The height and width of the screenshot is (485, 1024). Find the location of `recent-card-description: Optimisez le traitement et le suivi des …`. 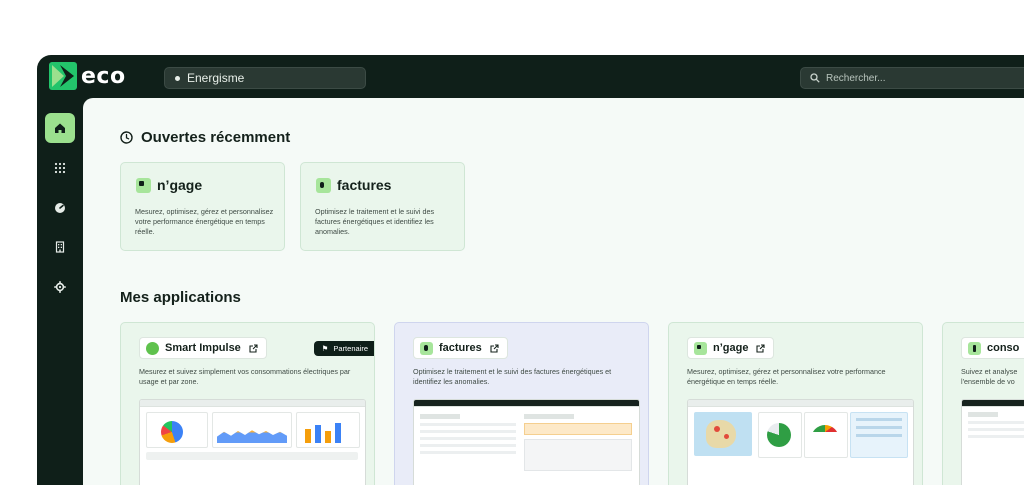

recent-card-description: Optimisez le traitement et le suivi des … is located at coordinates (375, 221).